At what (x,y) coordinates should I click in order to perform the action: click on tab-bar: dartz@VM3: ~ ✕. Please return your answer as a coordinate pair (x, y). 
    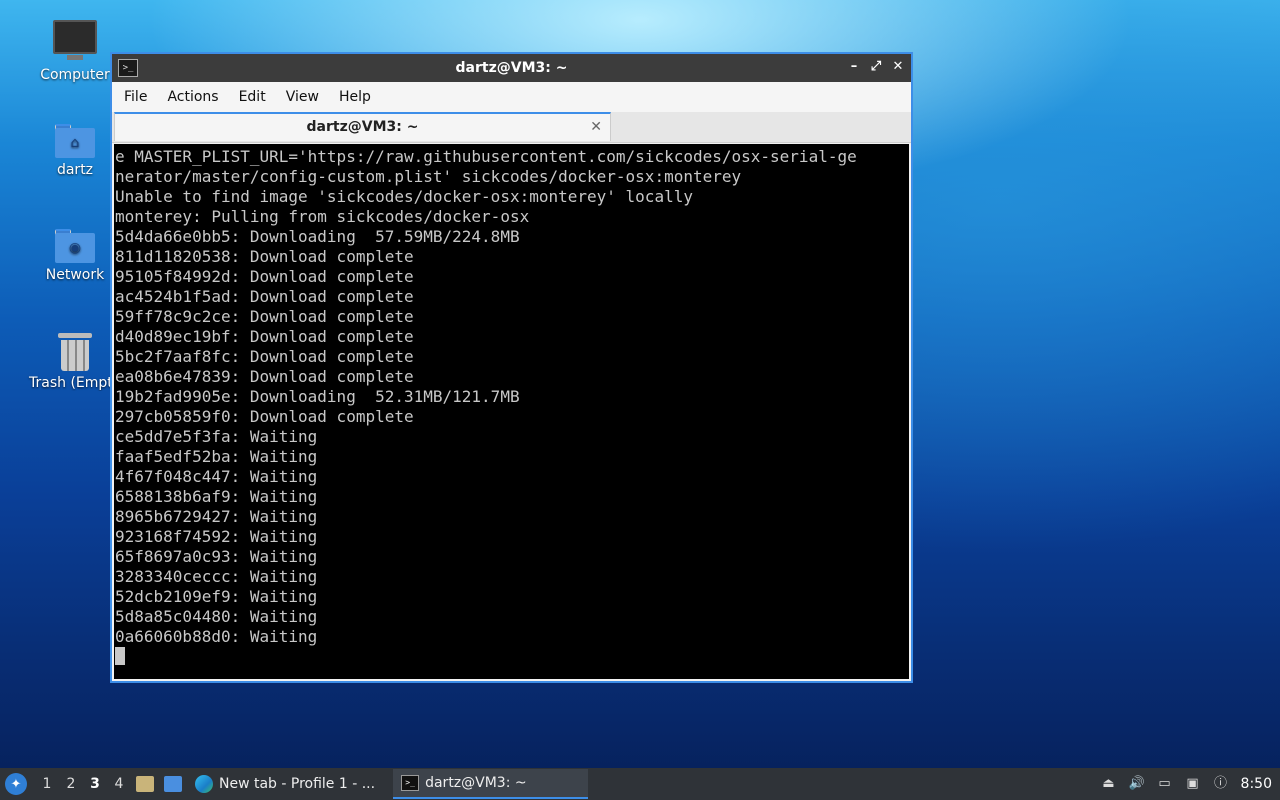
    Looking at the image, I should click on (511, 127).